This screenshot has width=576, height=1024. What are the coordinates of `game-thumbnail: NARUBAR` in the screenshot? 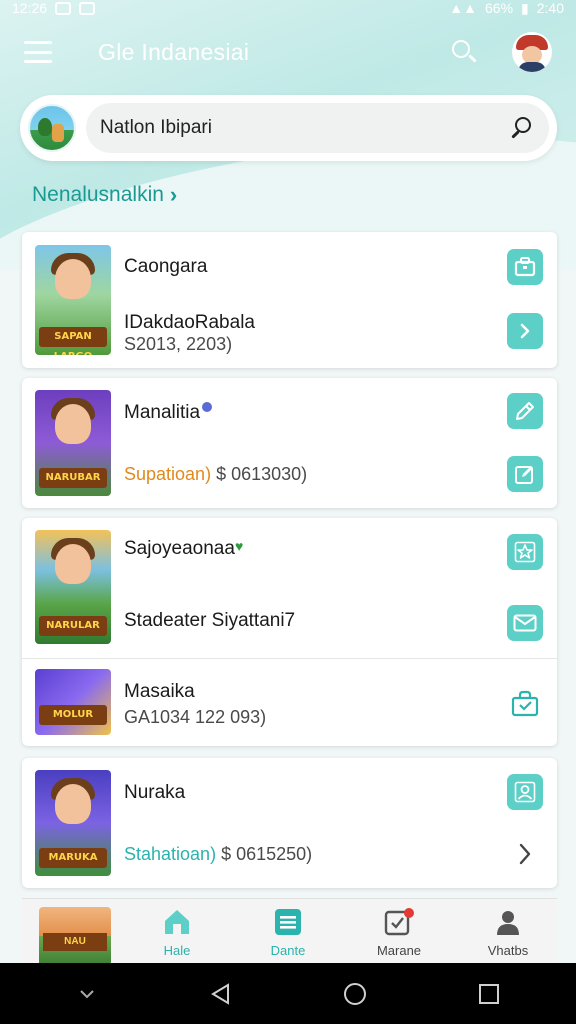 It's located at (73, 443).